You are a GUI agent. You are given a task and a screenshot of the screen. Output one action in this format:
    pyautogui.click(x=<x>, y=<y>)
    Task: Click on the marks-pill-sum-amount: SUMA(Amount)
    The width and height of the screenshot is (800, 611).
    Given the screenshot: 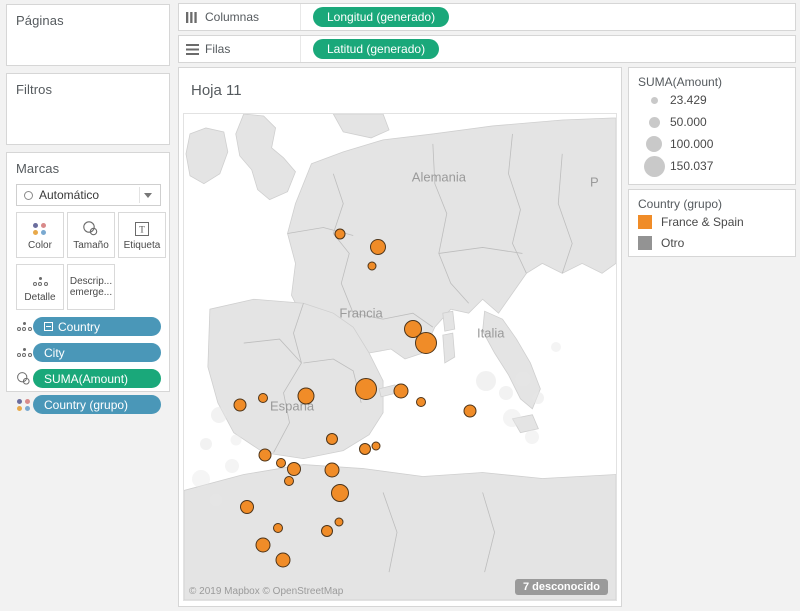 What is the action you would take?
    pyautogui.click(x=92, y=378)
    